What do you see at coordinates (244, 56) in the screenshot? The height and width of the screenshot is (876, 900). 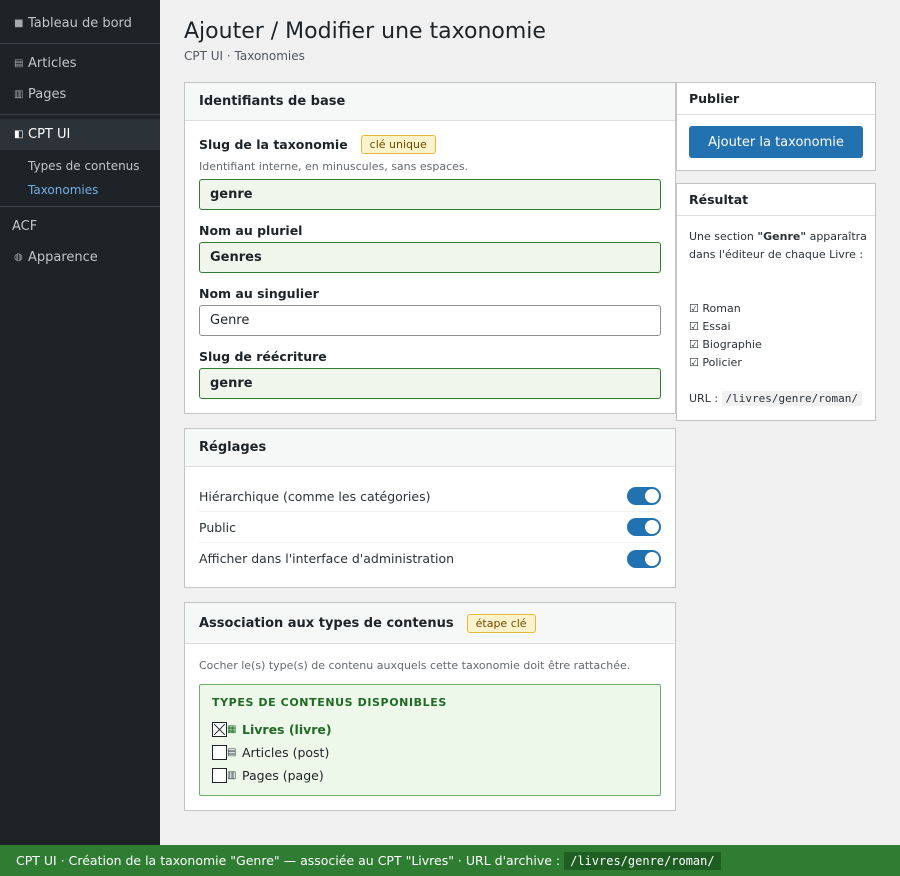 I see `breadcrumb: CPT UI · Taxonomies` at bounding box center [244, 56].